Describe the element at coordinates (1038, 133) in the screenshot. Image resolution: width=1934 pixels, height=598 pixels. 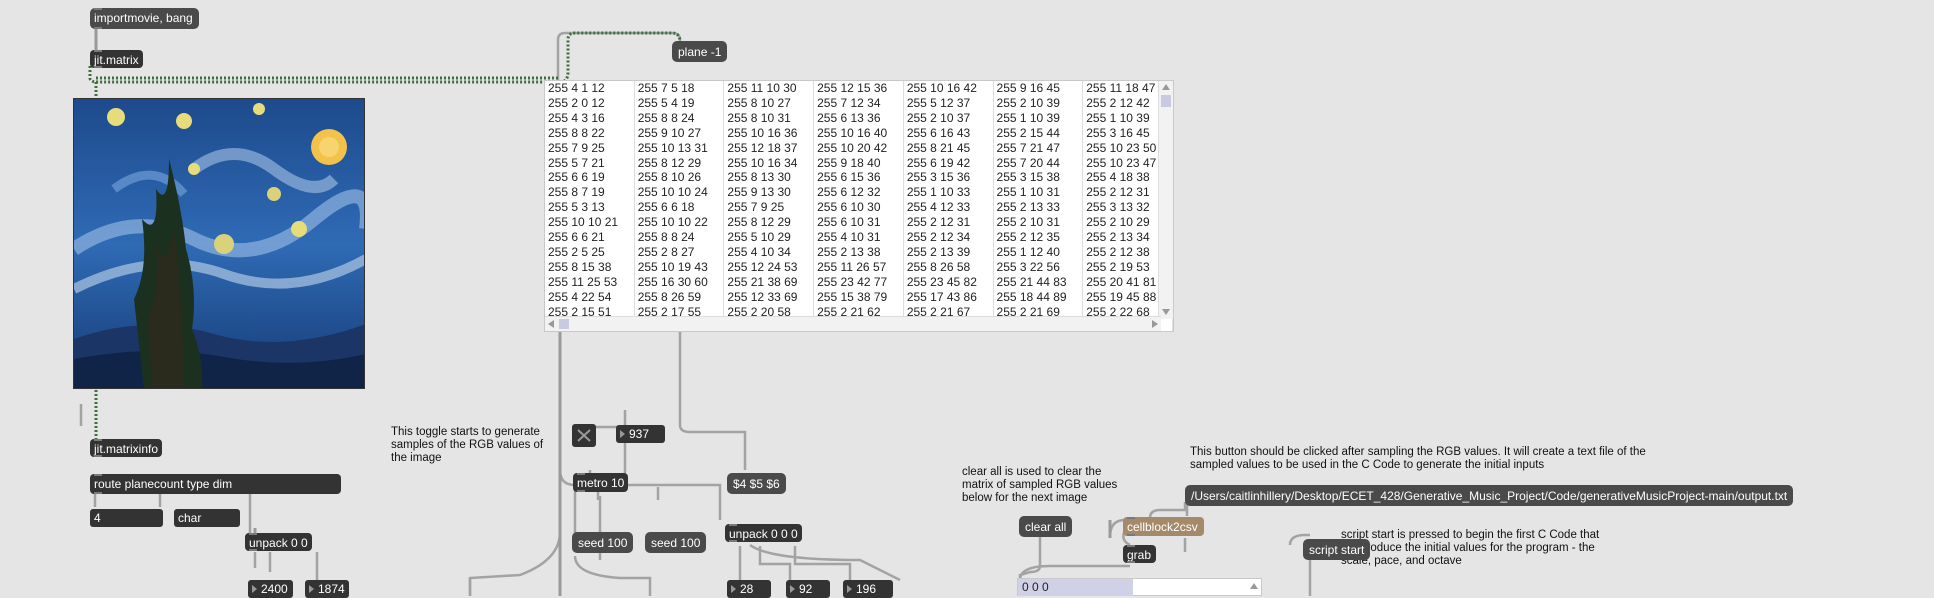
I see `cellblock-cell: 255 2 15 44` at that location.